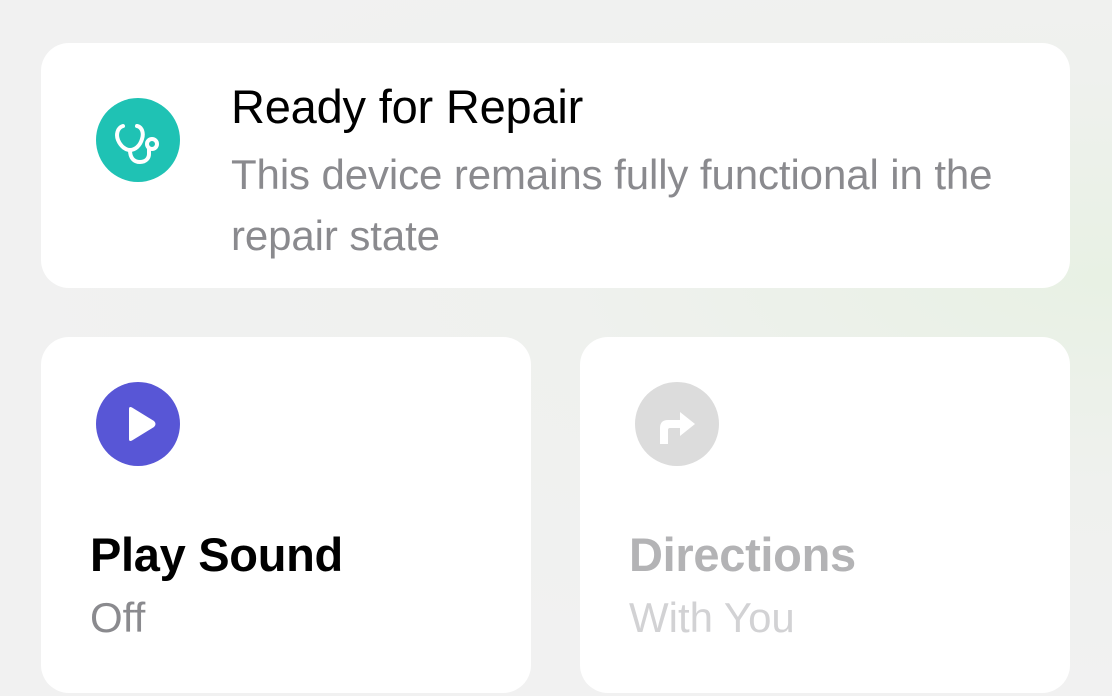 The height and width of the screenshot is (696, 1112). Describe the element at coordinates (677, 424) in the screenshot. I see `turn-right-arrow-icon` at that location.